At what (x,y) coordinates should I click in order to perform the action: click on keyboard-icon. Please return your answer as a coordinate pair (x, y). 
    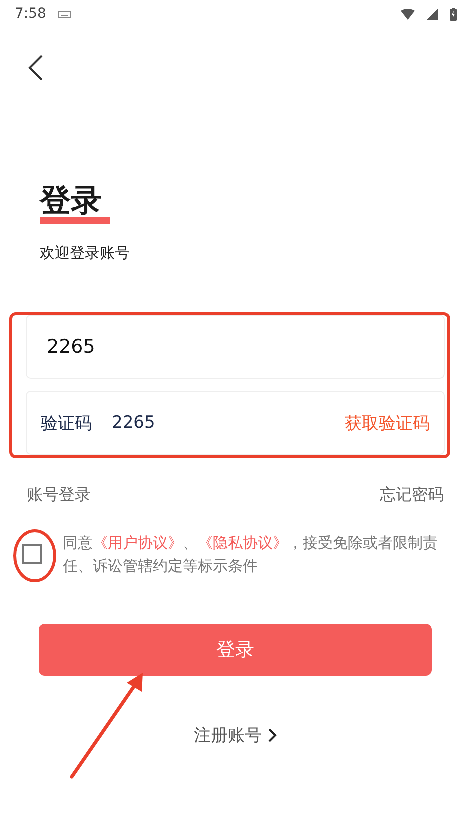
    Looking at the image, I should click on (65, 14).